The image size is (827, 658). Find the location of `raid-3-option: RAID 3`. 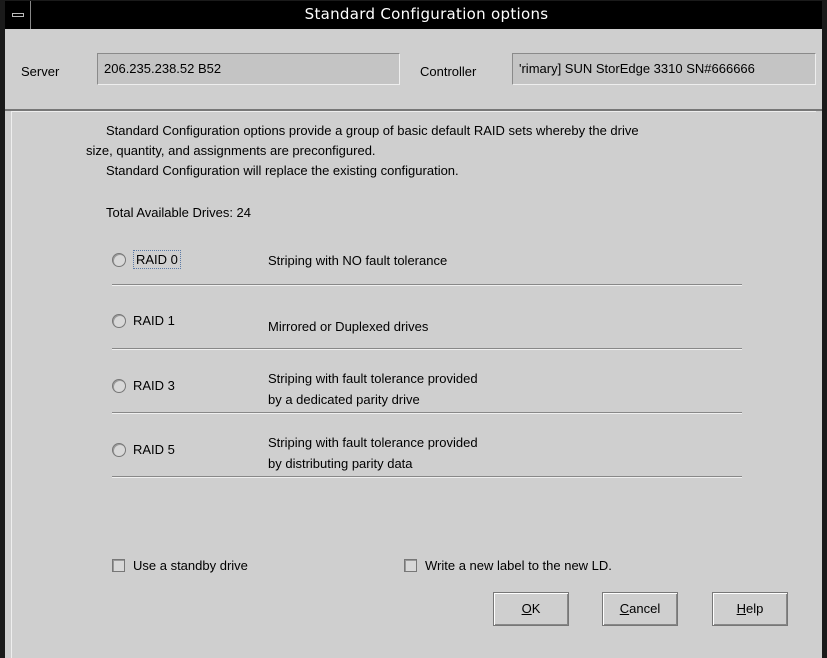

raid-3-option: RAID 3 is located at coordinates (143, 385).